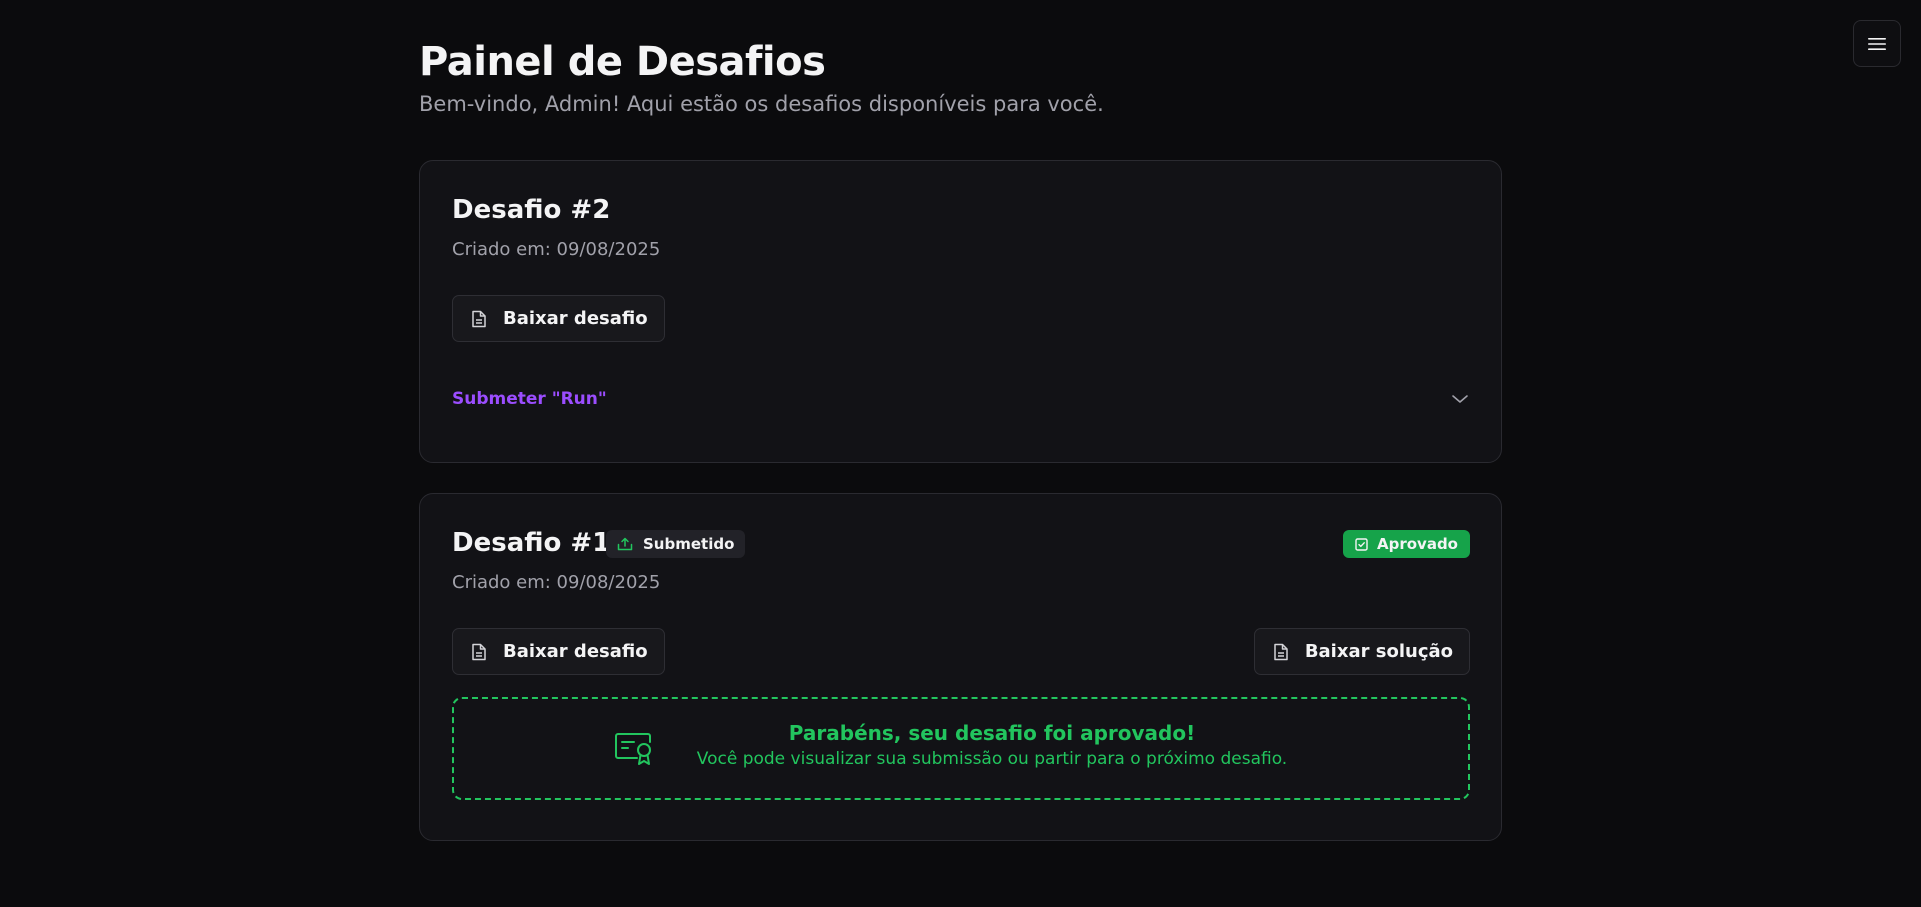  What do you see at coordinates (531, 543) in the screenshot?
I see `challenge-title: Desafio #1` at bounding box center [531, 543].